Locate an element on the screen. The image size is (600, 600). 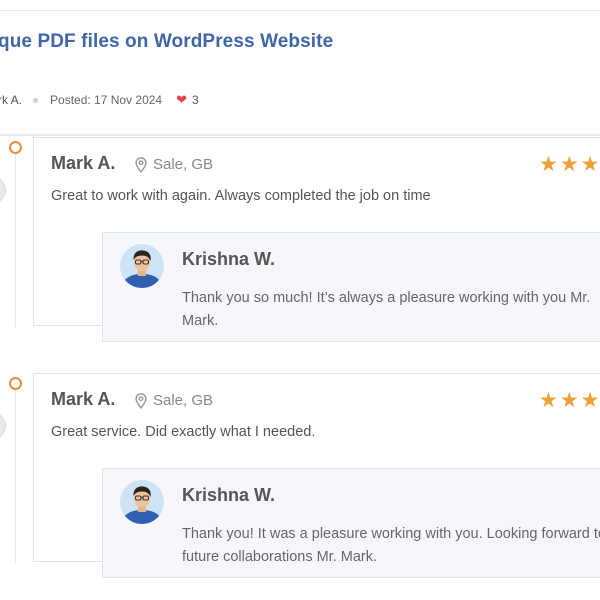
project-meta: rk A. Posted: 17 Nov 2024 ❤ 3 is located at coordinates (99, 100).